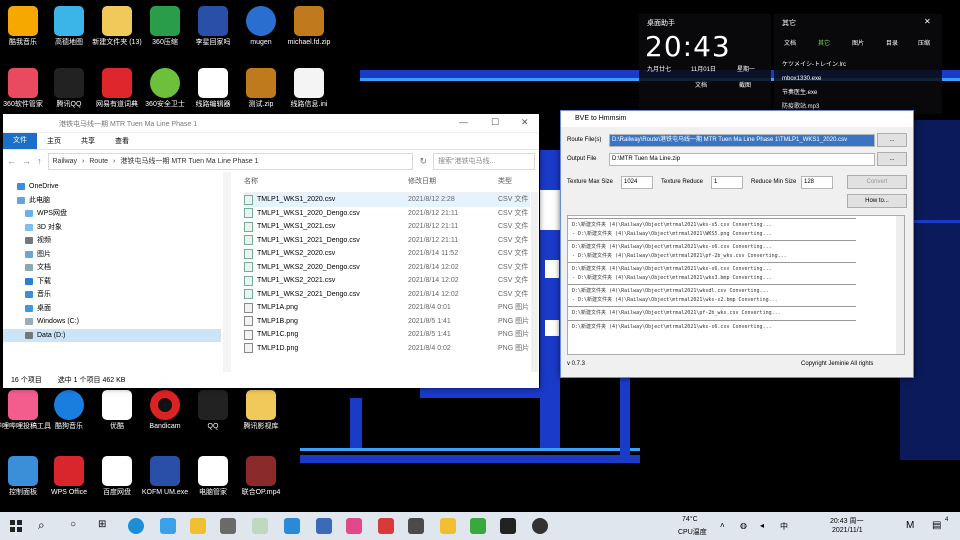 The image size is (960, 540). Describe the element at coordinates (227, 272) in the screenshot. I see `nav-scrollbar` at that location.